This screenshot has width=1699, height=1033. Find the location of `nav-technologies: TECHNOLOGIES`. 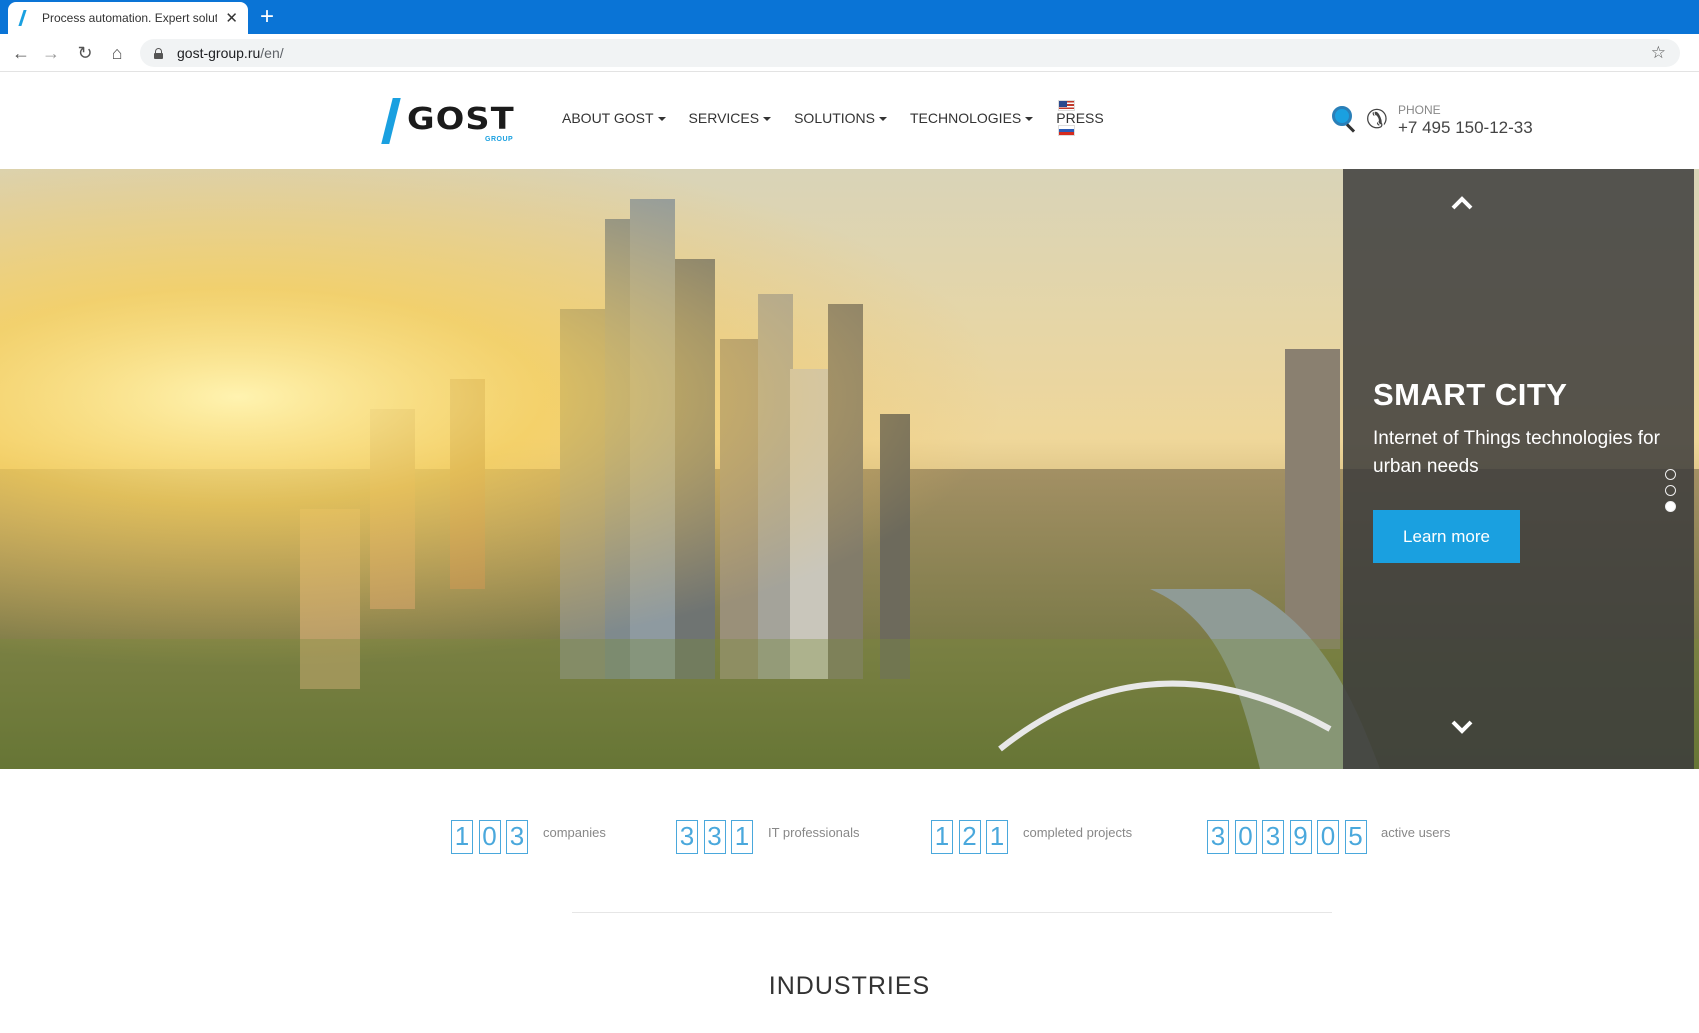

nav-technologies: TECHNOLOGIES is located at coordinates (972, 118).